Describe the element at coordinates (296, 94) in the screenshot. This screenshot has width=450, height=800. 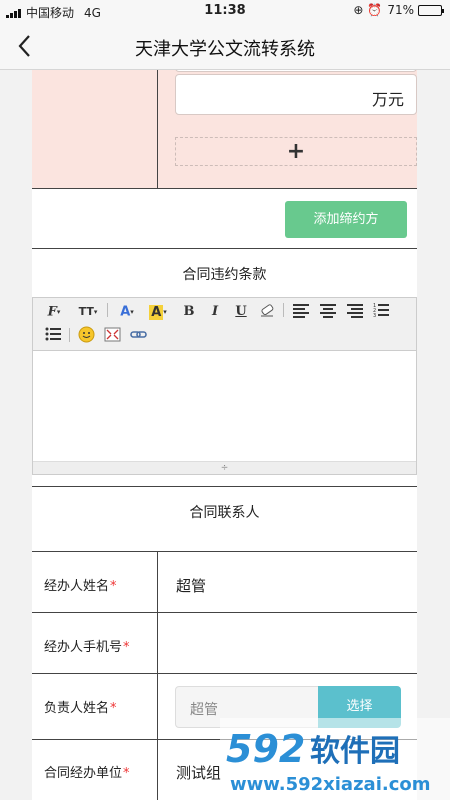
I see `amount-input: 万元` at that location.